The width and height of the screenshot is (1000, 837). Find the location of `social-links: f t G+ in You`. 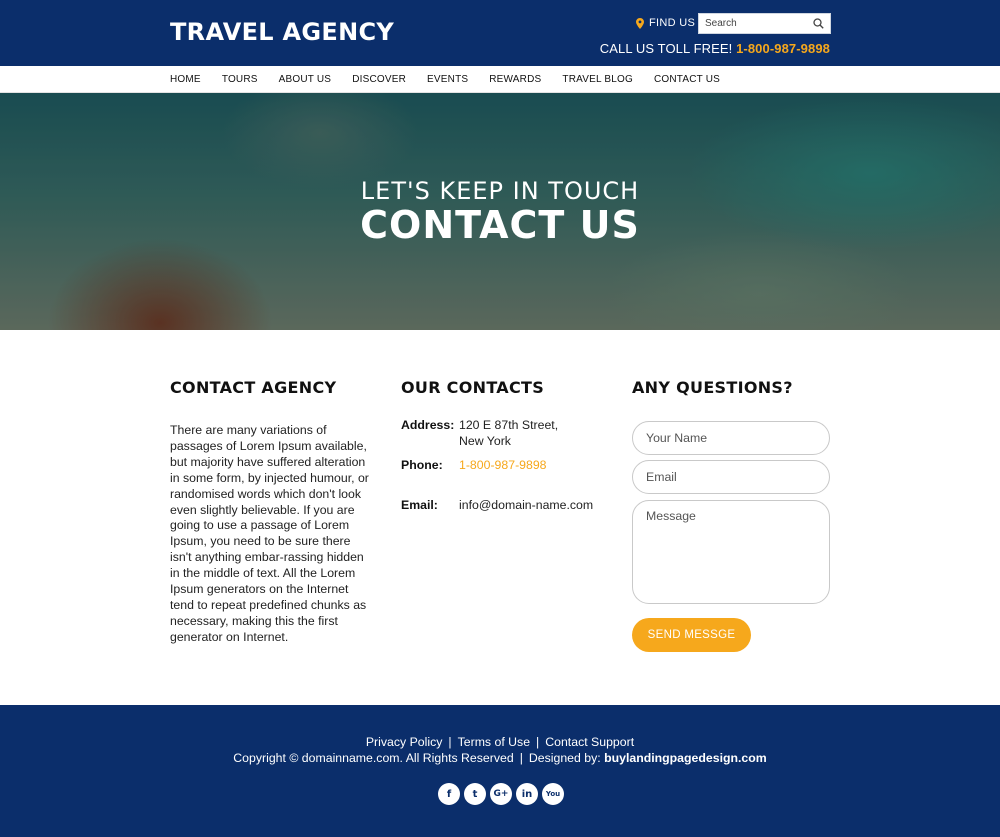

social-links: f t G+ in You is located at coordinates (501, 794).